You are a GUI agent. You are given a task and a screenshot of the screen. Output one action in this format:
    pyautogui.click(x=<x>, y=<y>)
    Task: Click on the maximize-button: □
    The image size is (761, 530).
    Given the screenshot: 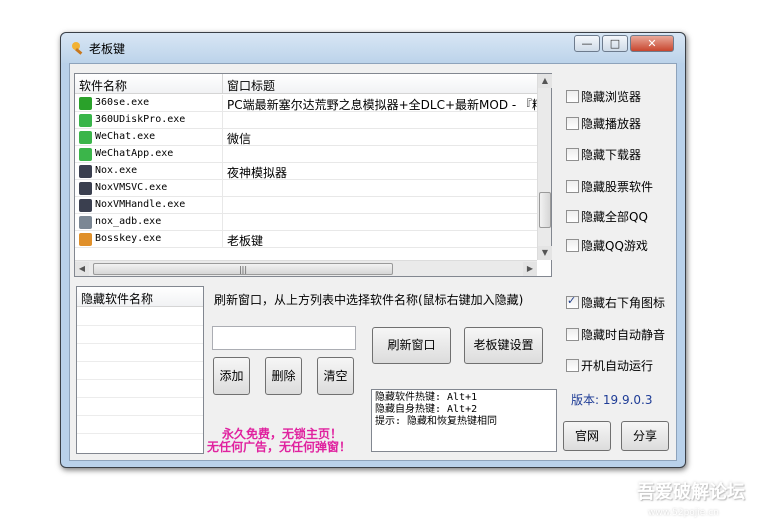 What is the action you would take?
    pyautogui.click(x=615, y=43)
    